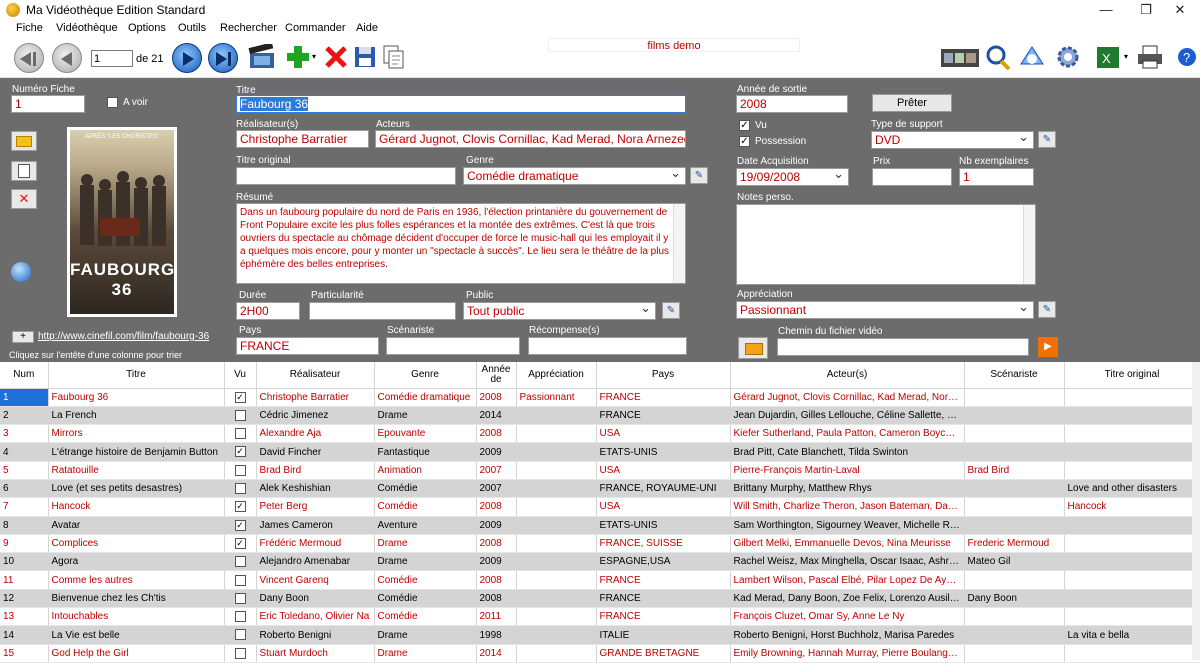 This screenshot has width=1200, height=663. Describe the element at coordinates (315, 617) in the screenshot. I see `cell-realisateur: Eric Toledano, Olivier Na` at that location.